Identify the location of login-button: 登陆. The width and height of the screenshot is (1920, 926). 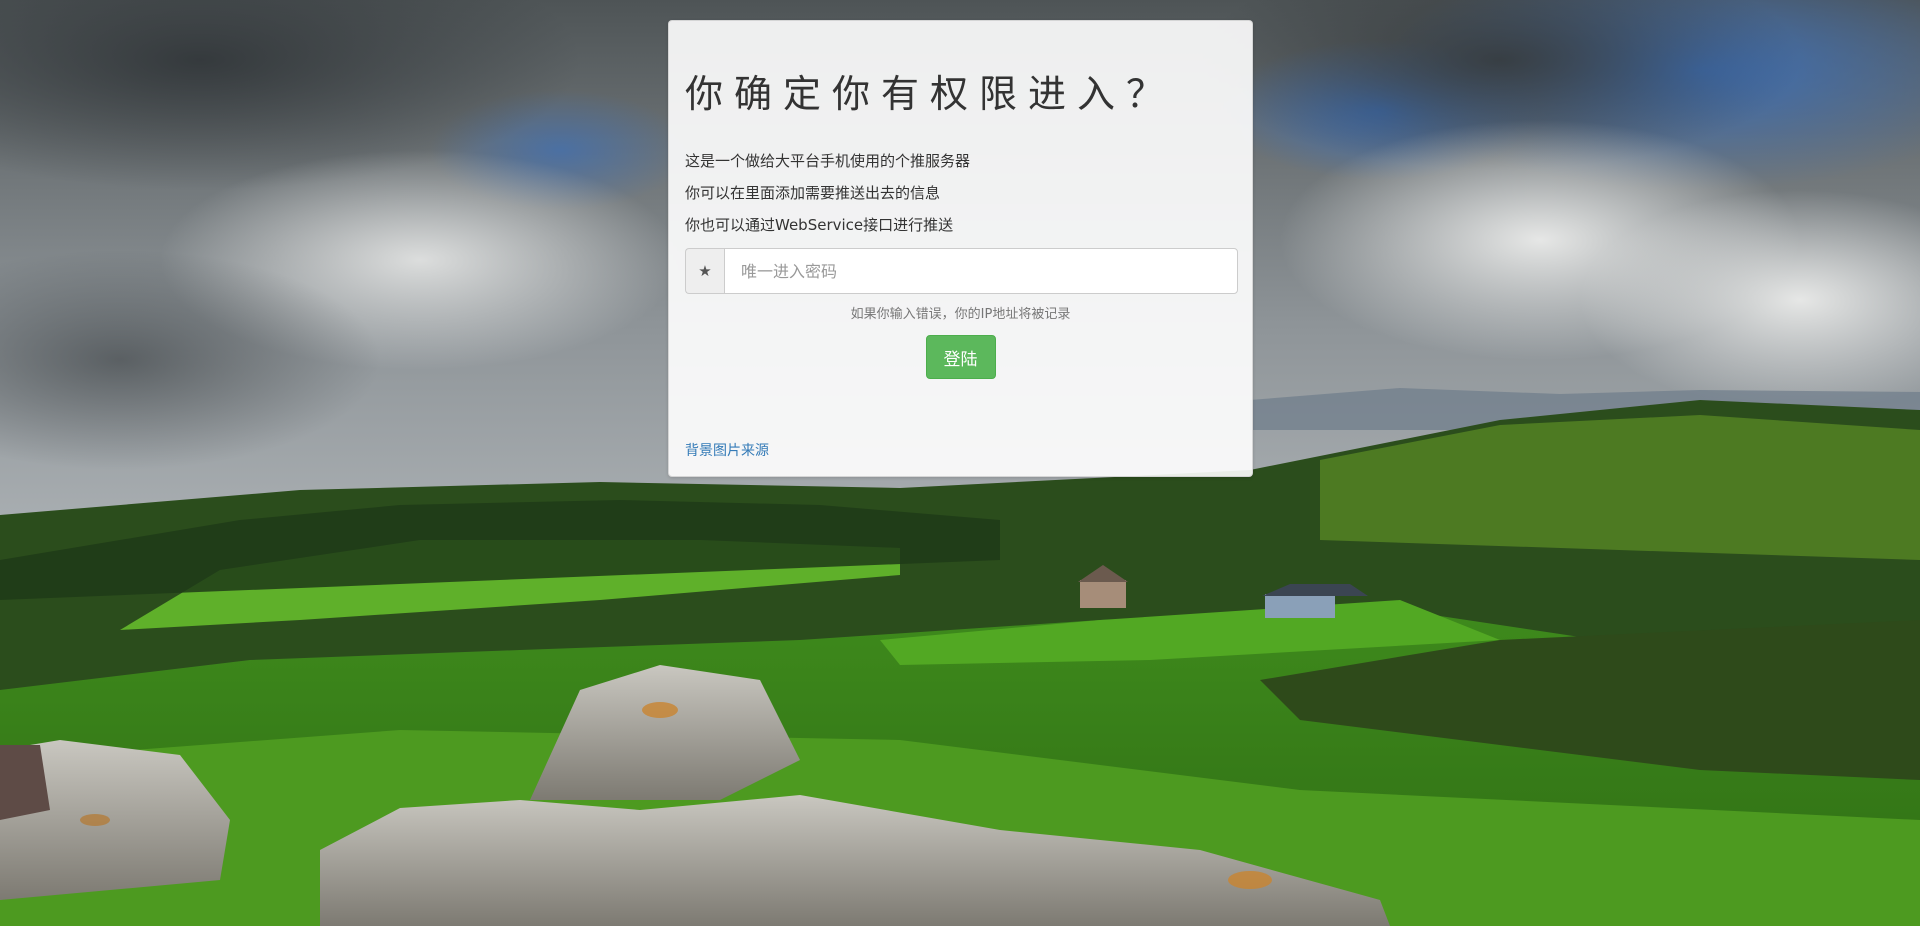
(960, 357).